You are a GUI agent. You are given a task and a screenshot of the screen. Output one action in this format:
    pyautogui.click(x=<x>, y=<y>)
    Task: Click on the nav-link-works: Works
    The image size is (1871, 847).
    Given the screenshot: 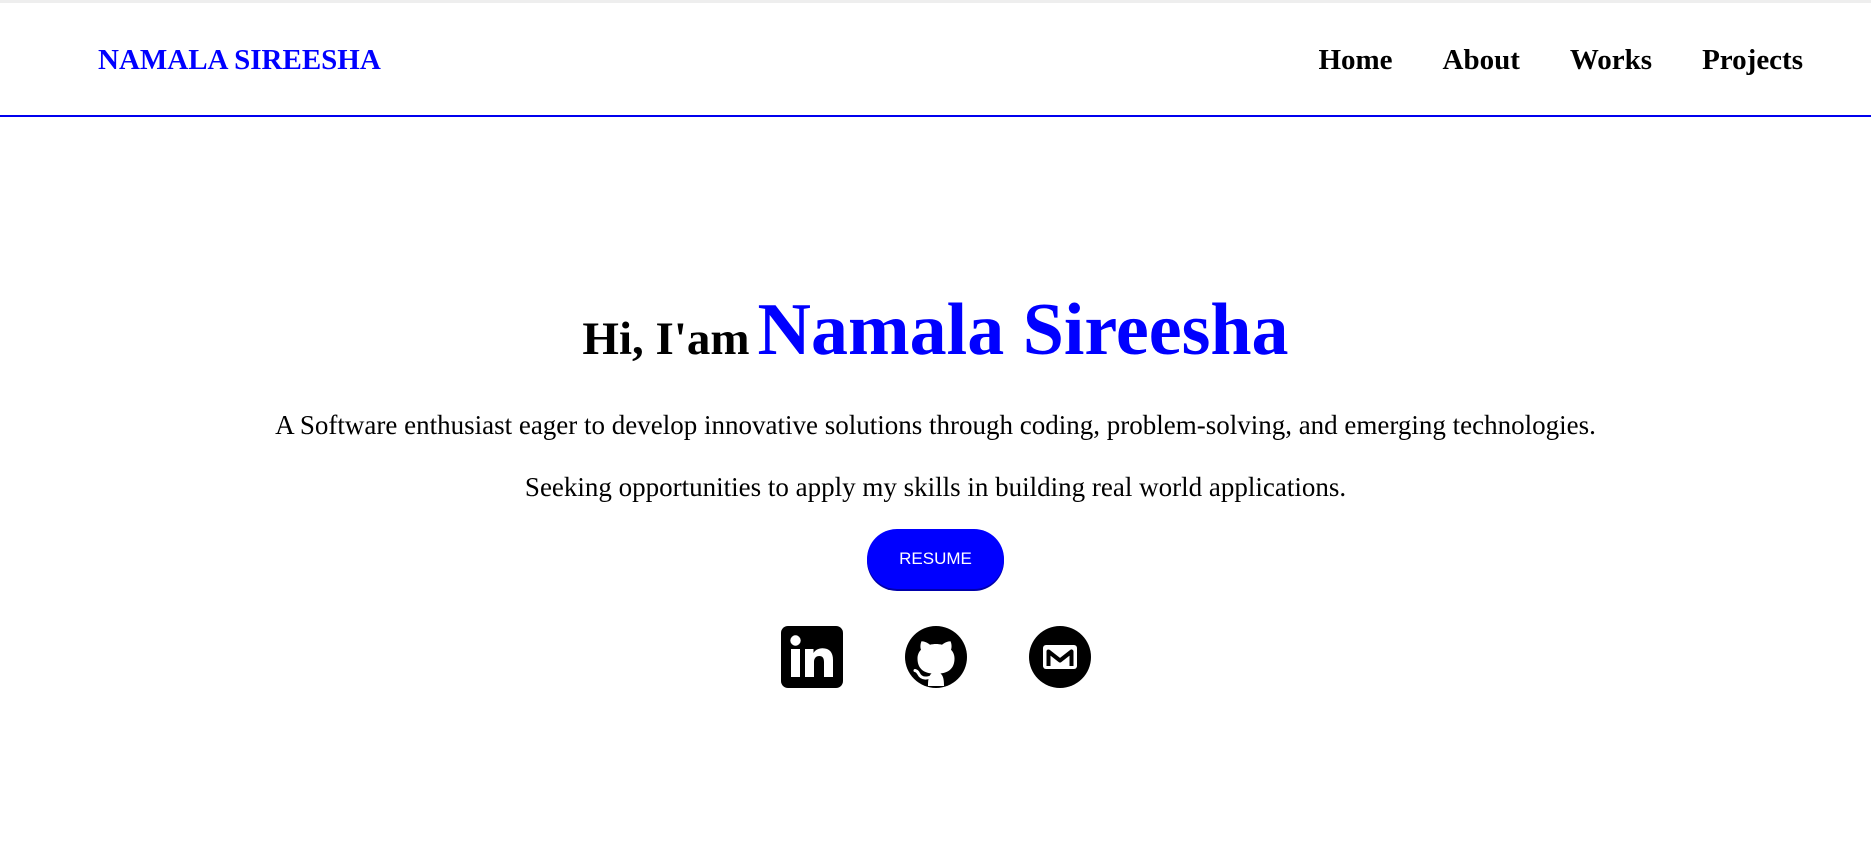 What is the action you would take?
    pyautogui.click(x=1611, y=60)
    